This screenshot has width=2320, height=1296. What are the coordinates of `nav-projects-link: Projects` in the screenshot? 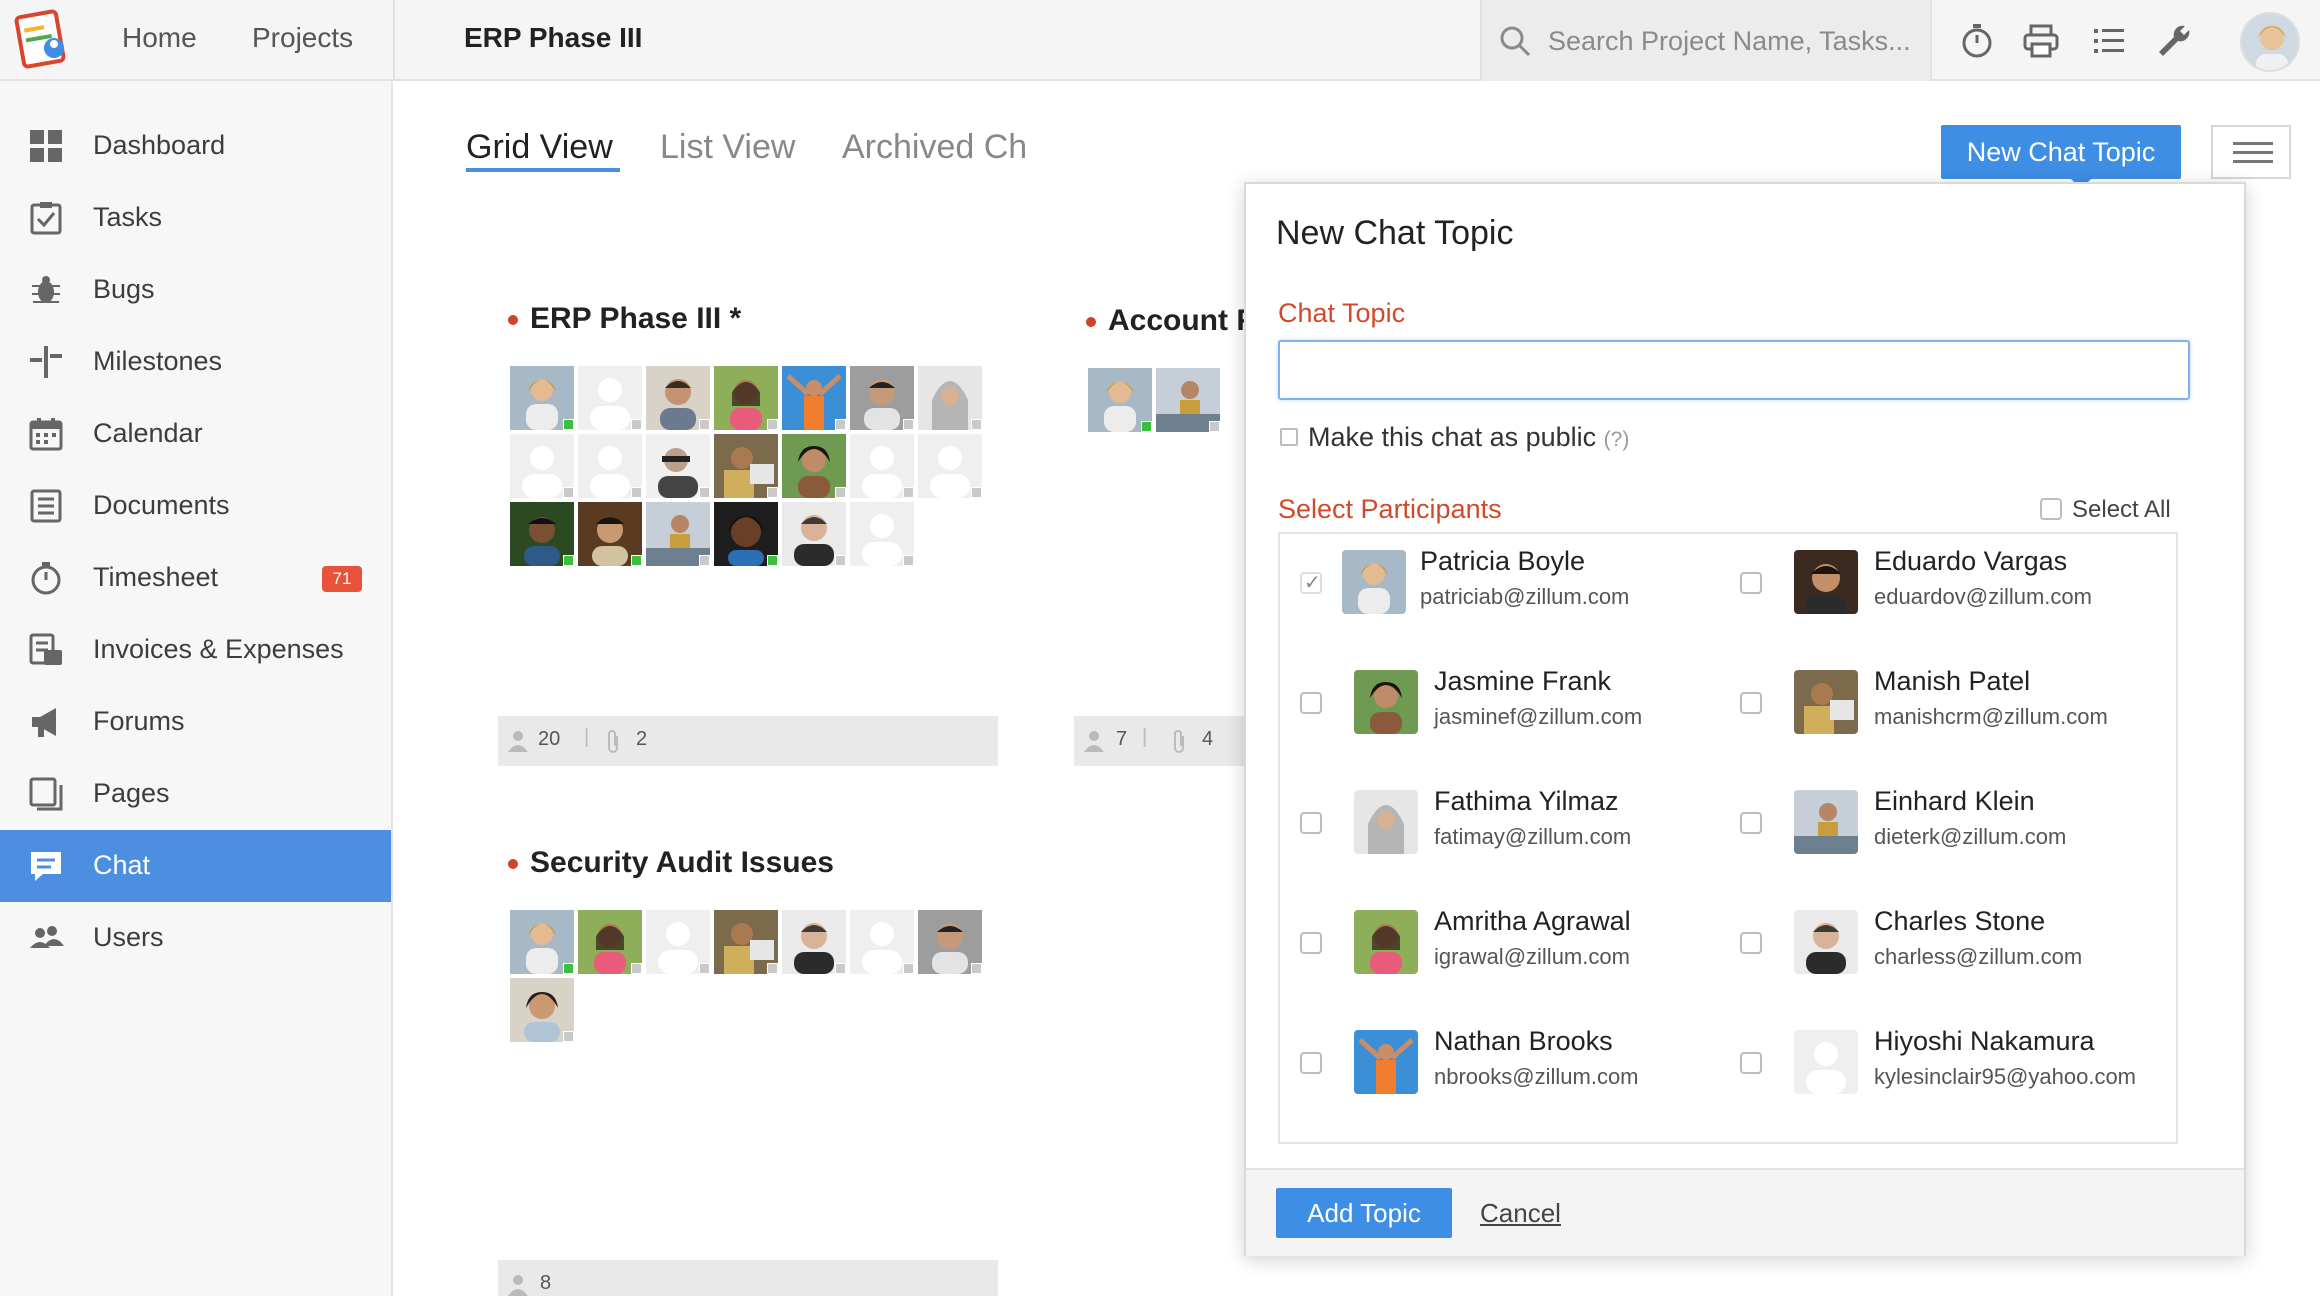 It's located at (302, 38).